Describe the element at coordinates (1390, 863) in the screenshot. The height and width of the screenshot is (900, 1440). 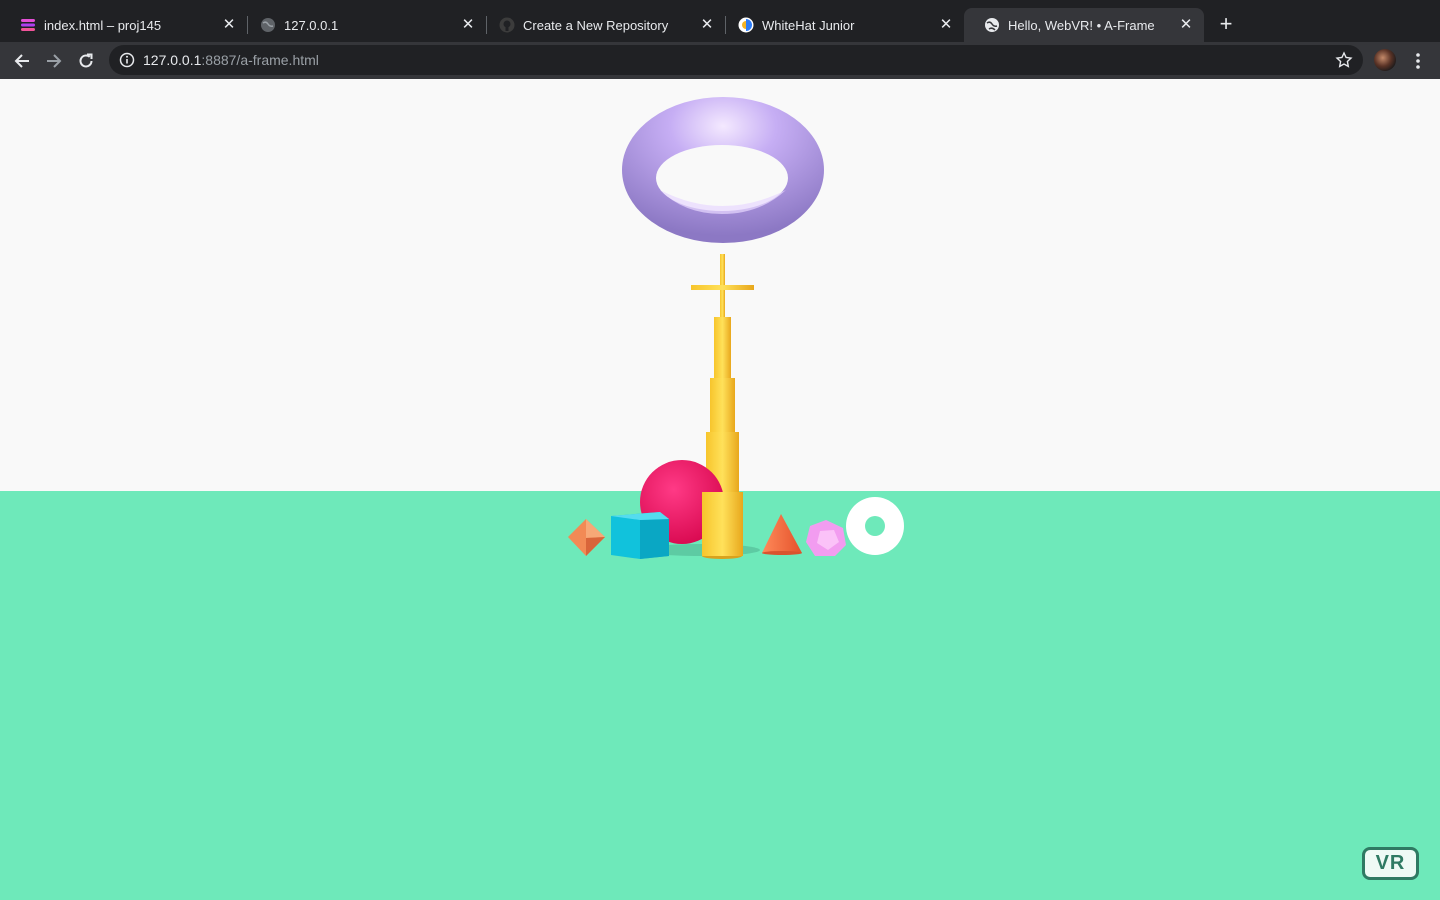
I see `enter-vr-button: VR` at that location.